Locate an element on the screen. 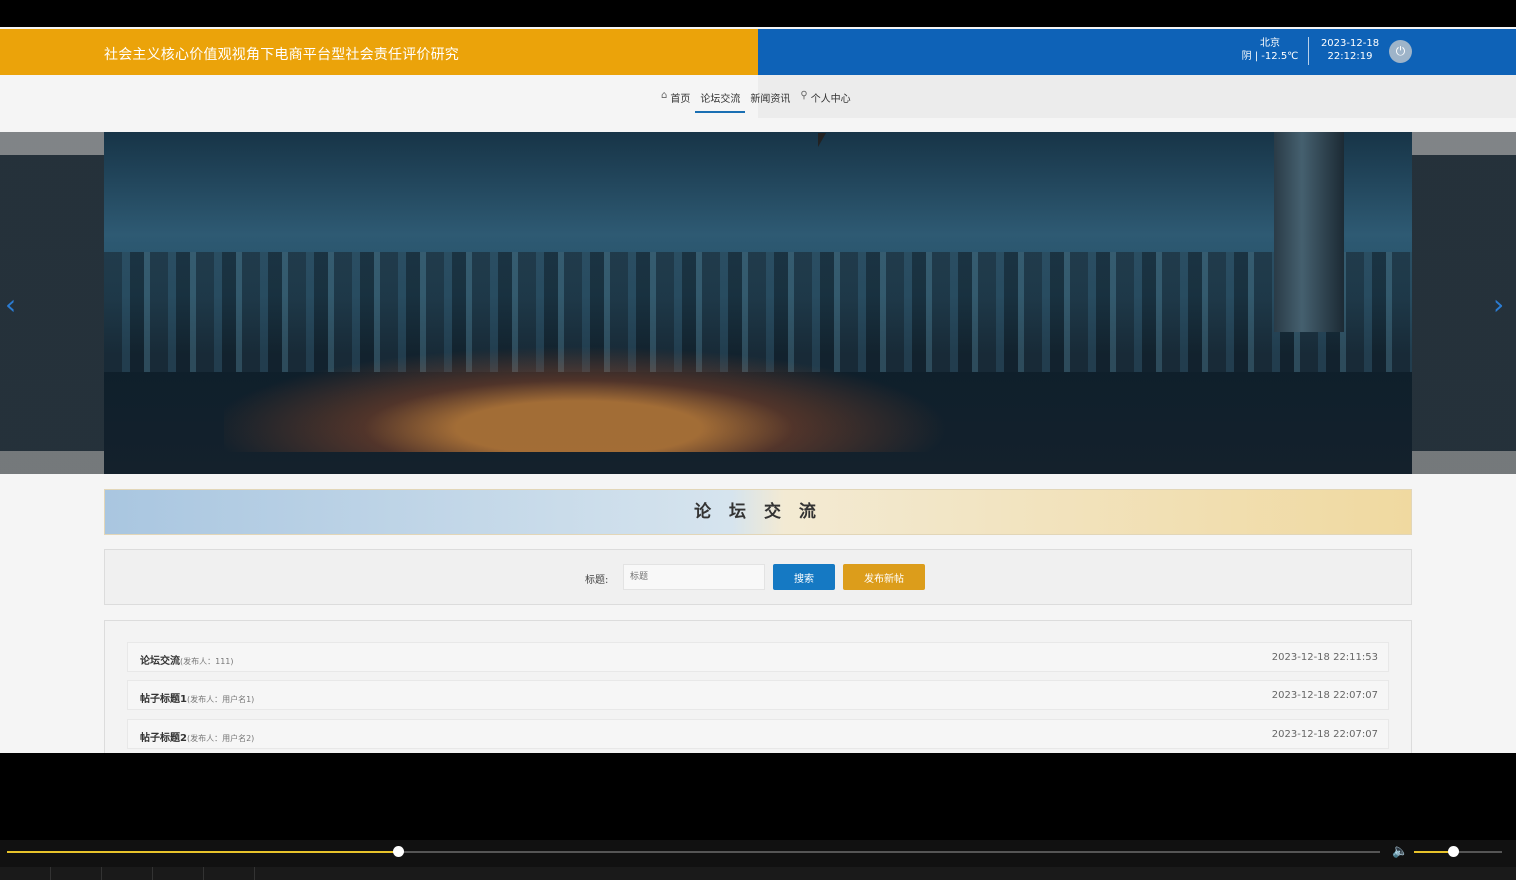 The width and height of the screenshot is (1516, 880). section-title: 论 坛 交 流 is located at coordinates (758, 512).